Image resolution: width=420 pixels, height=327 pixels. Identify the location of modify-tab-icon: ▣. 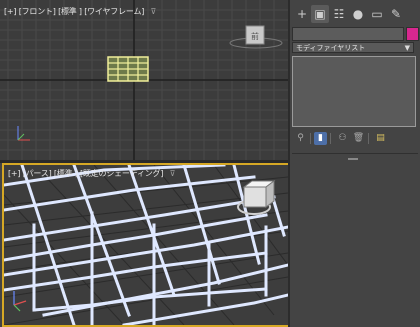
(320, 14).